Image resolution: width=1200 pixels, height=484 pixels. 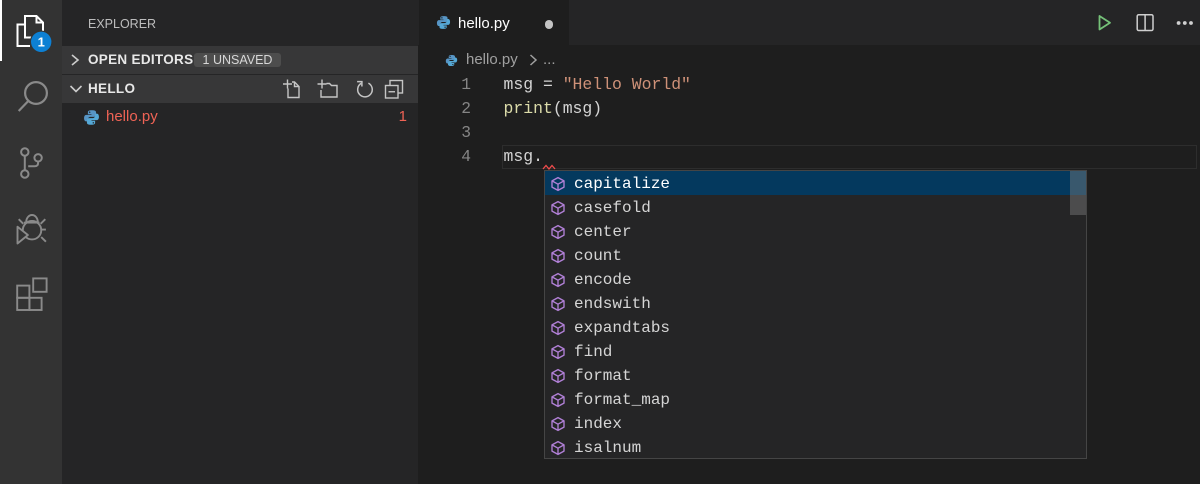 What do you see at coordinates (41, 41) in the screenshot?
I see `svg-text: 1` at bounding box center [41, 41].